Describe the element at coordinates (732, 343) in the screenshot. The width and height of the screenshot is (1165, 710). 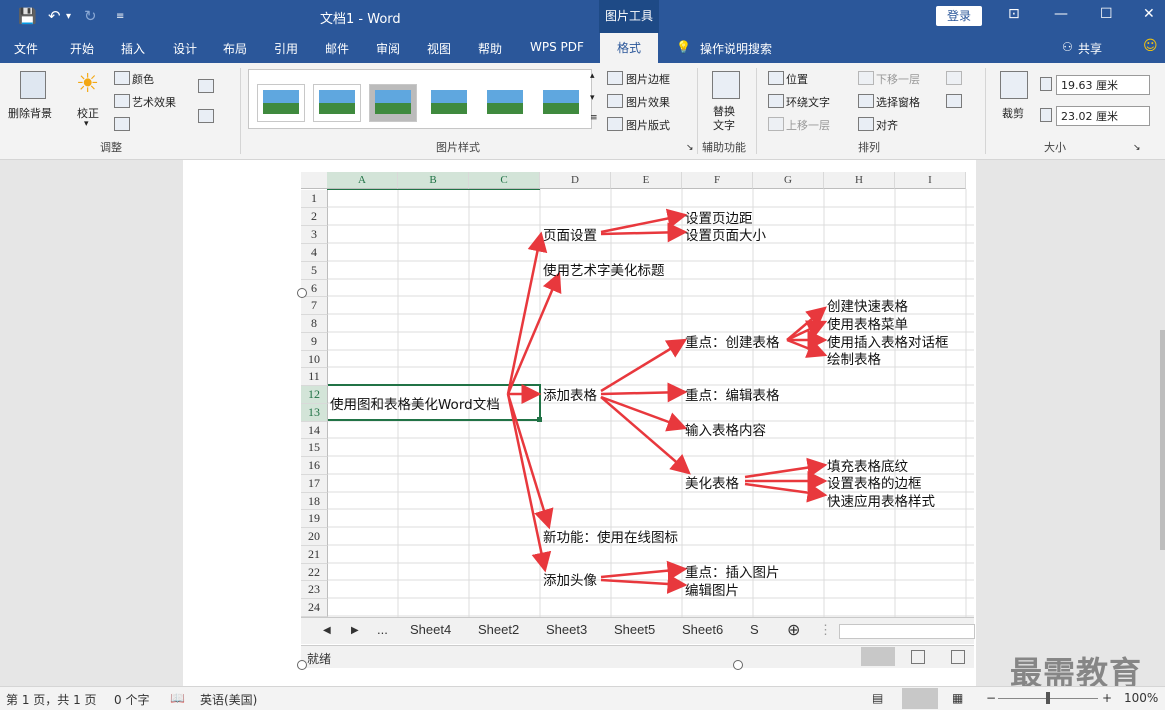
I see `cell-f9: 重点：创建表格` at that location.